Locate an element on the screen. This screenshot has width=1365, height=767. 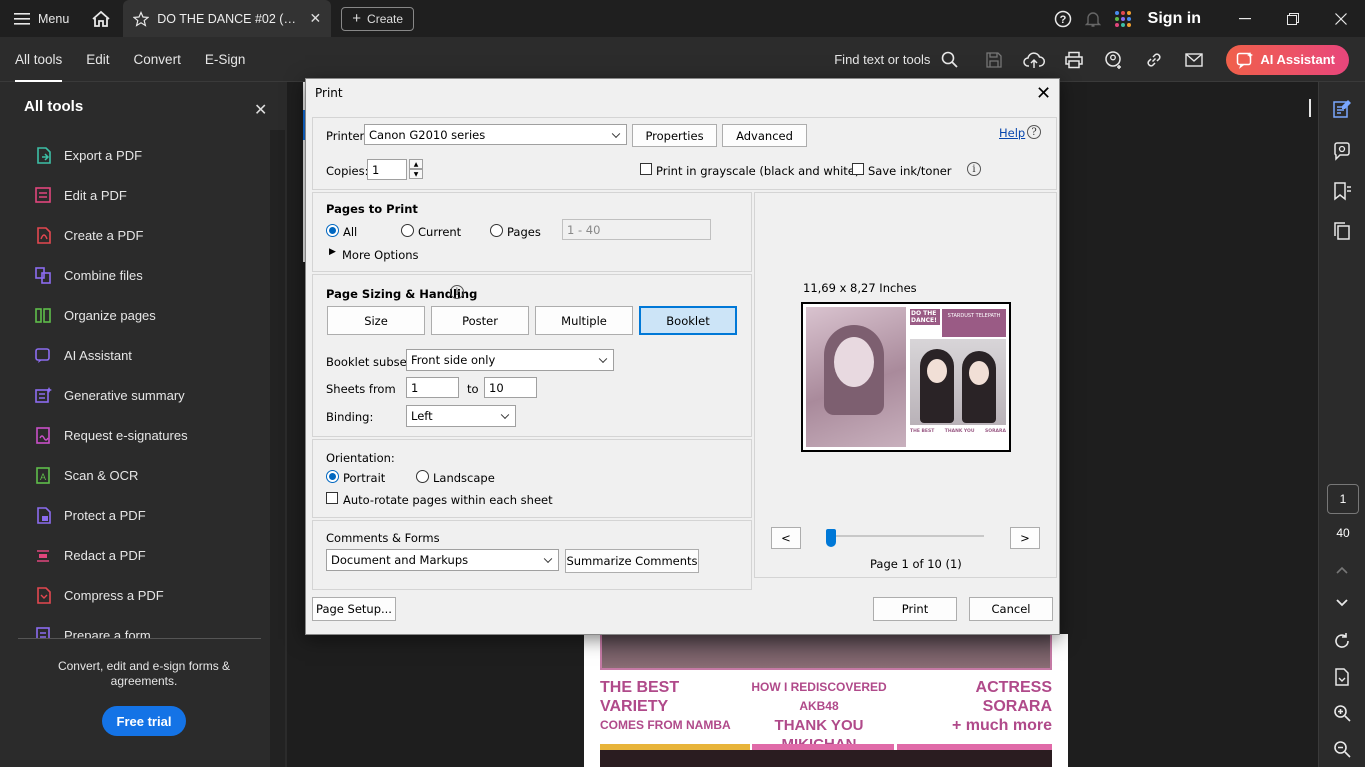
sheets-to-input: 10 is located at coordinates (510, 387).